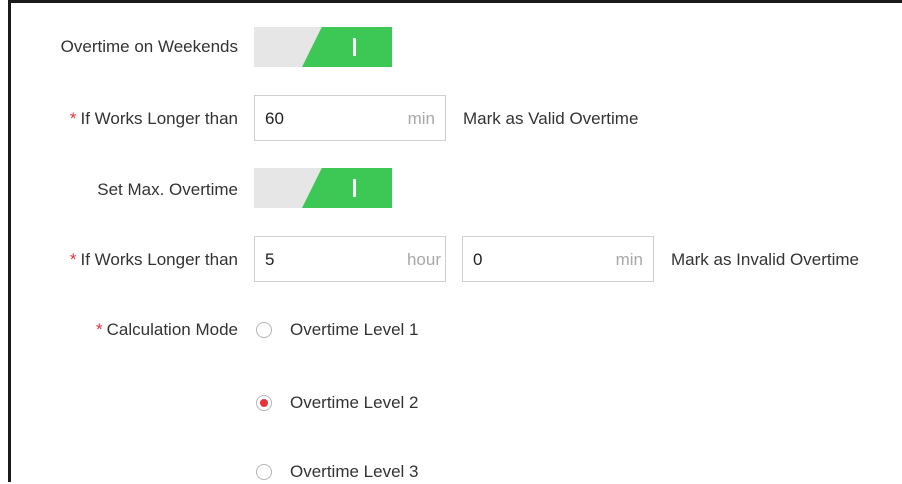 This screenshot has width=902, height=484. What do you see at coordinates (354, 471) in the screenshot?
I see `radio-label: Overtime Level 3` at bounding box center [354, 471].